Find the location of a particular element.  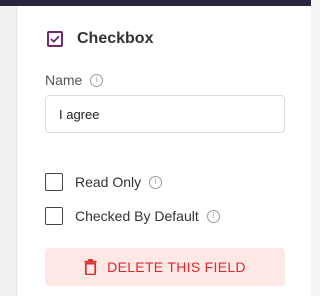

read-only-option: Read Only i is located at coordinates (104, 182).